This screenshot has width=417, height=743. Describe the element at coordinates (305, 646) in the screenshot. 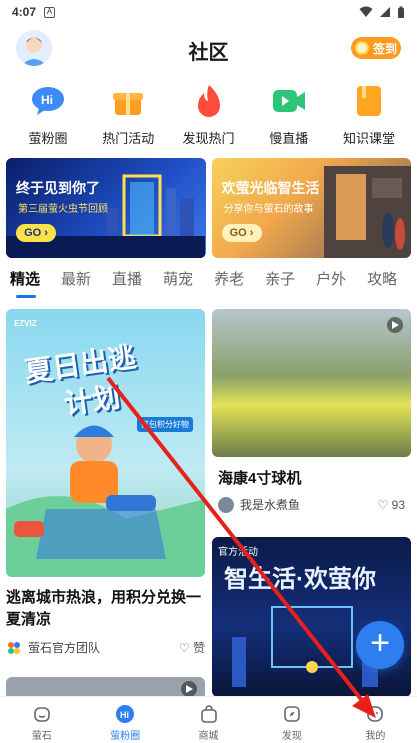

I see `city-lights-illustration` at that location.